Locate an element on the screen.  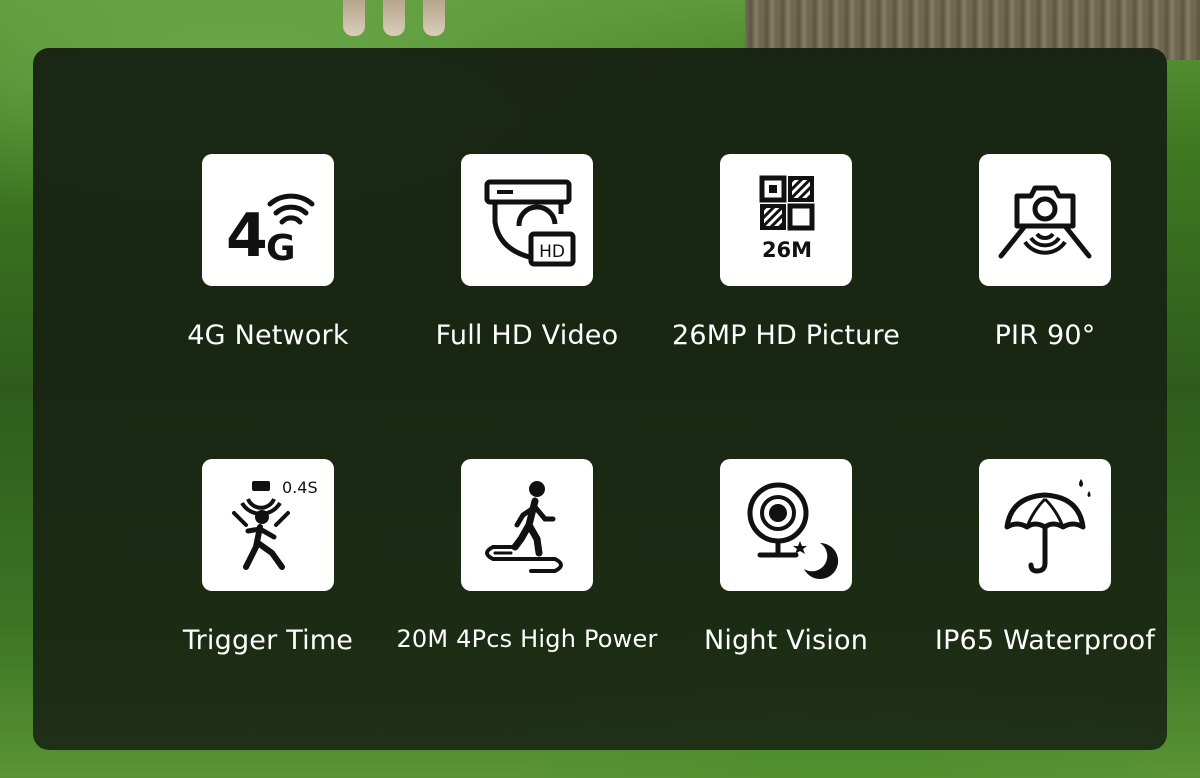
feature-label: IP65 Waterproof is located at coordinates (1045, 640).